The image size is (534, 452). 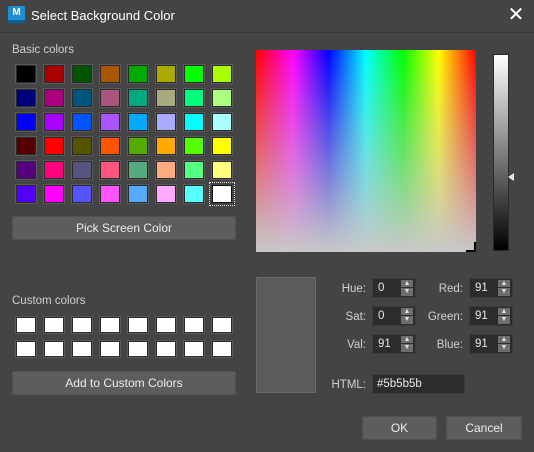 What do you see at coordinates (394, 316) in the screenshot?
I see `sat-spinbox: 0 ▲ ▼` at bounding box center [394, 316].